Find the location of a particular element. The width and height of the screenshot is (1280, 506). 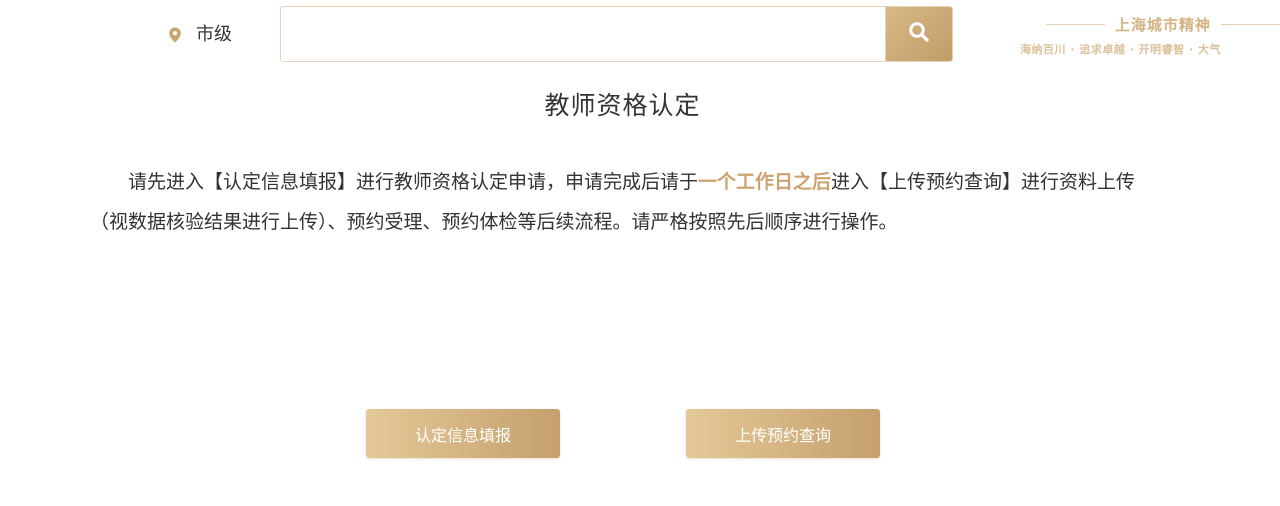

page-title: 教师资格认定 is located at coordinates (622, 105).